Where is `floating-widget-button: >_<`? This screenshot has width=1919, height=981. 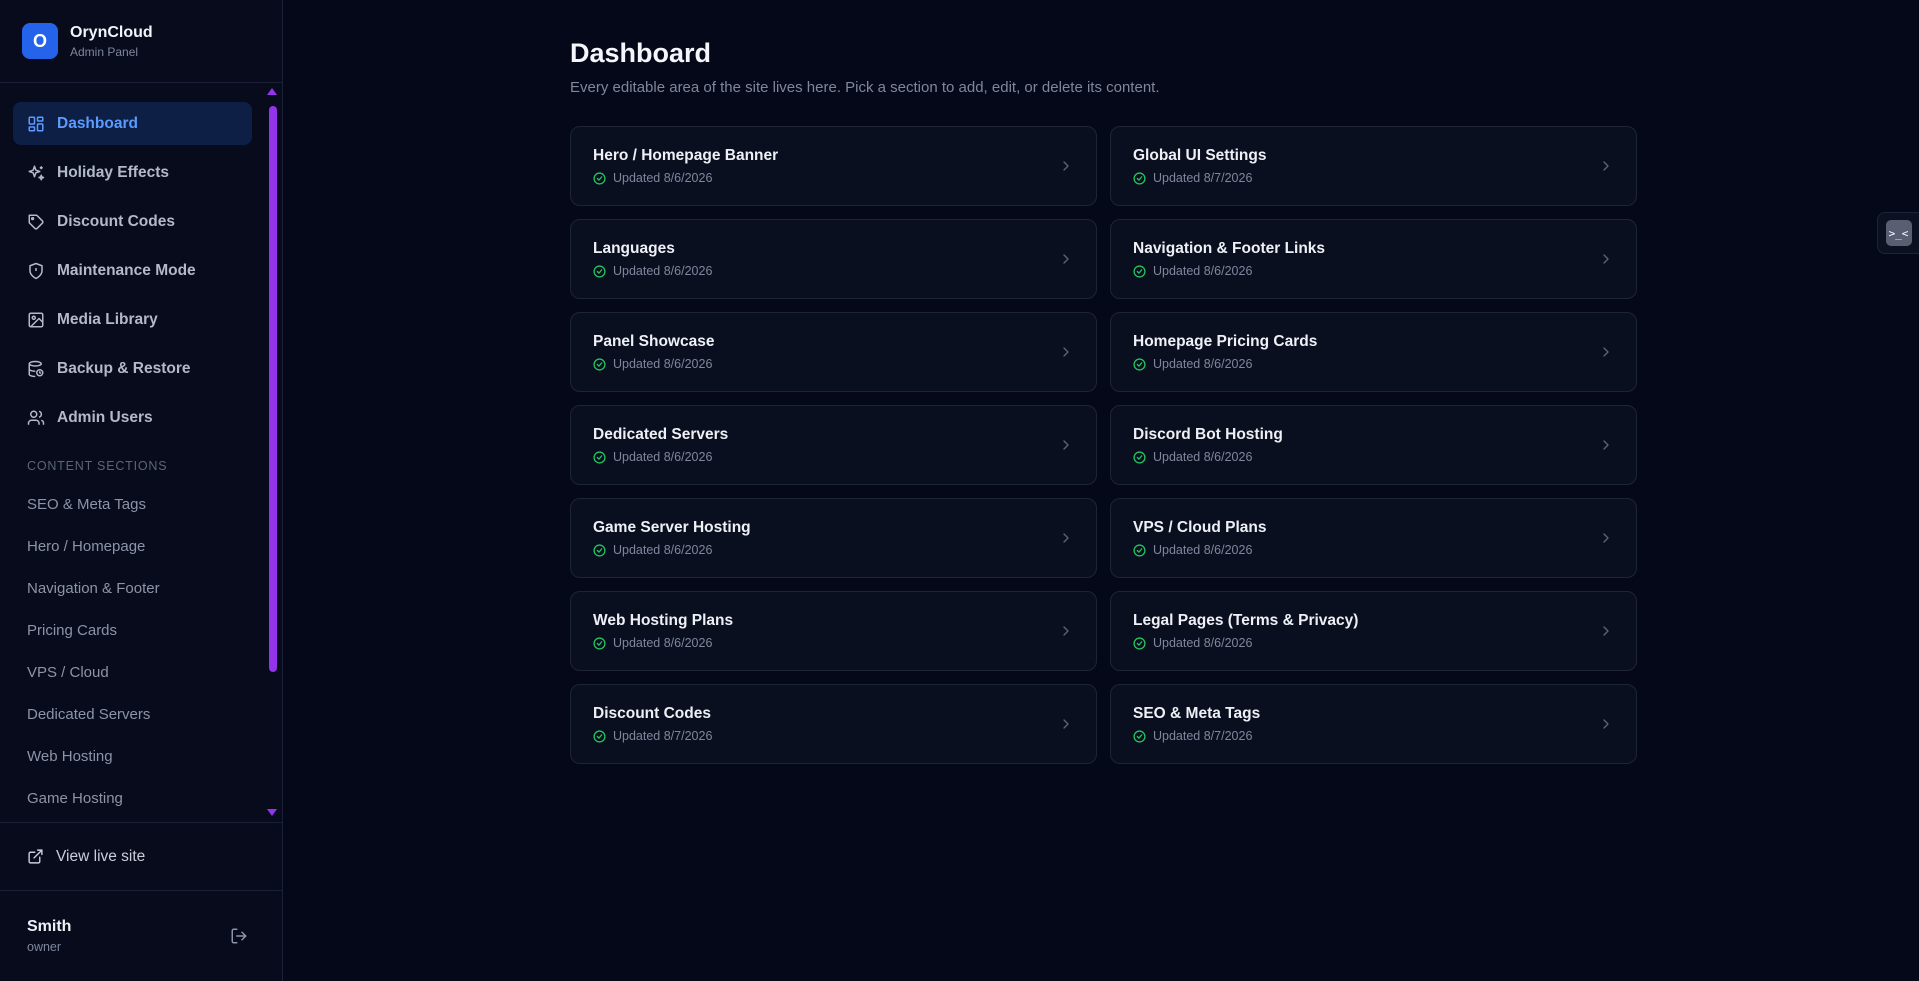 floating-widget-button: >_< is located at coordinates (1898, 233).